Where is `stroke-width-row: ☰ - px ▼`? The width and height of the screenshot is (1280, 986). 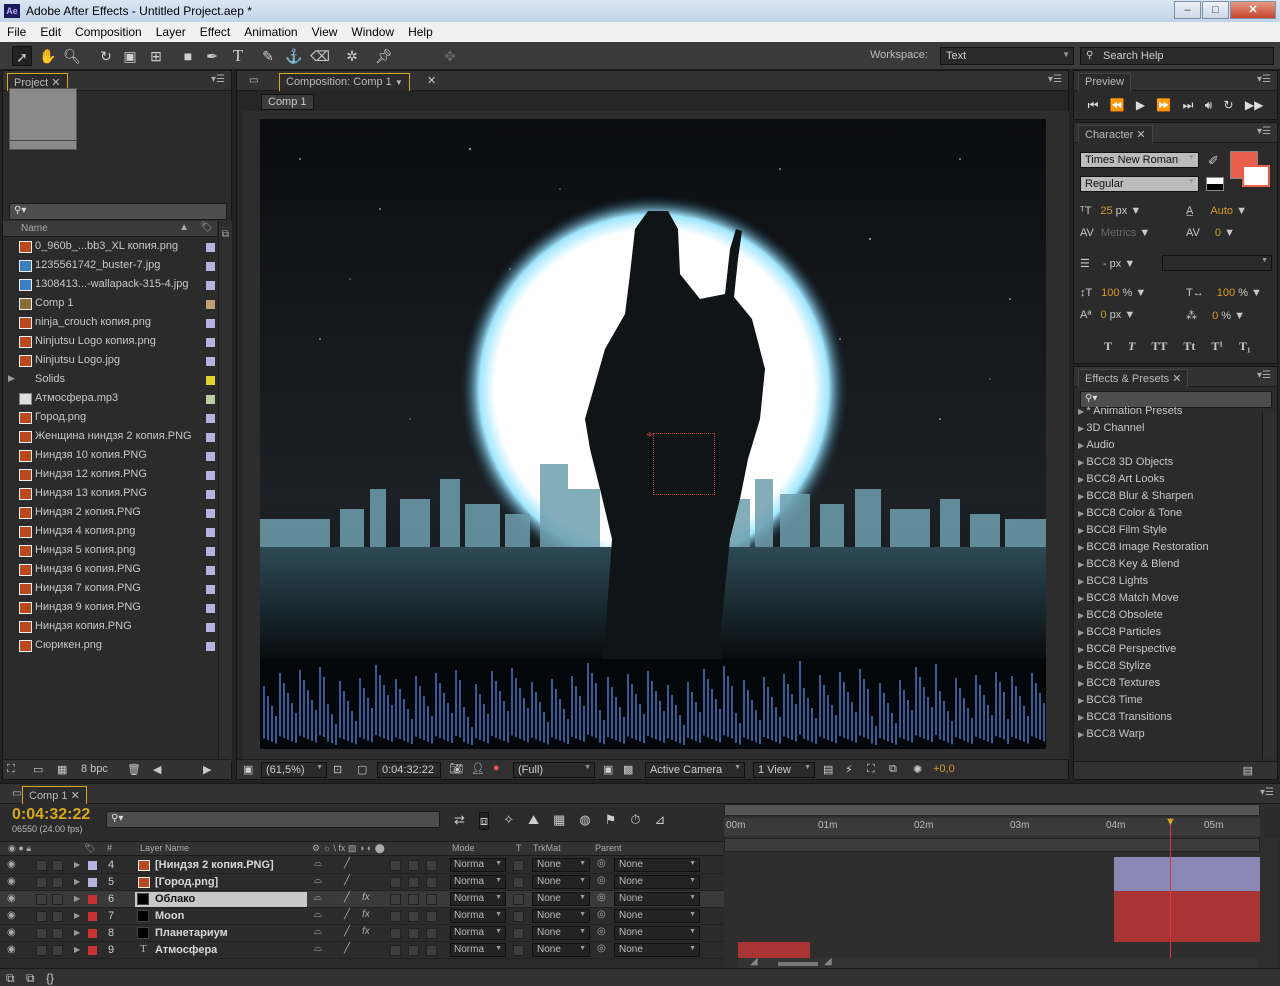
stroke-width-row: ☰ - px ▼ is located at coordinates (1107, 263).